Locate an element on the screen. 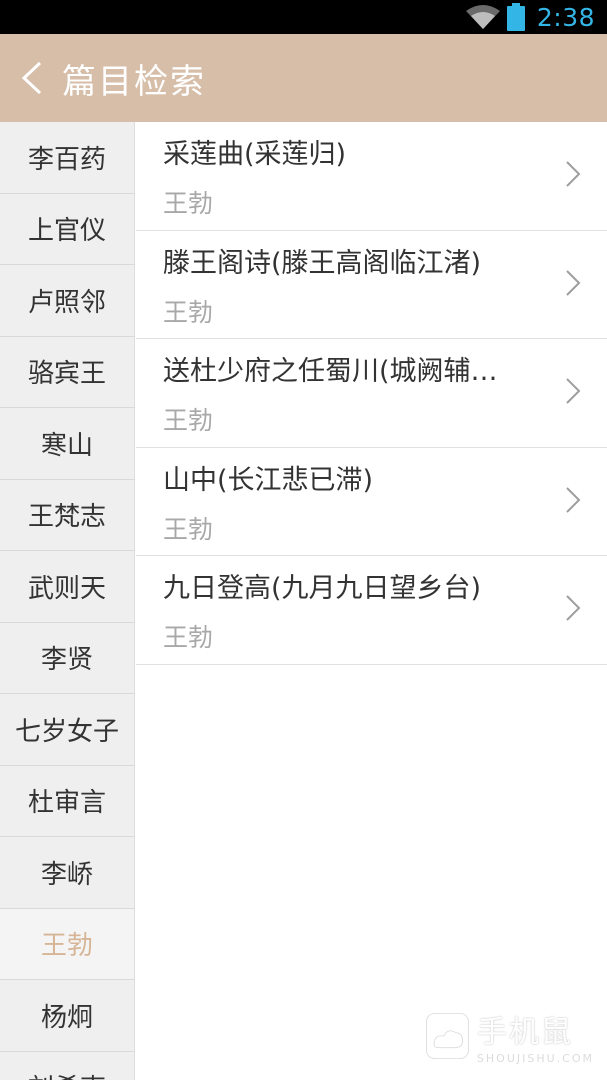 The height and width of the screenshot is (1080, 607). poem-list-item: 采莲曲(采莲归) 王勃 is located at coordinates (371, 176).